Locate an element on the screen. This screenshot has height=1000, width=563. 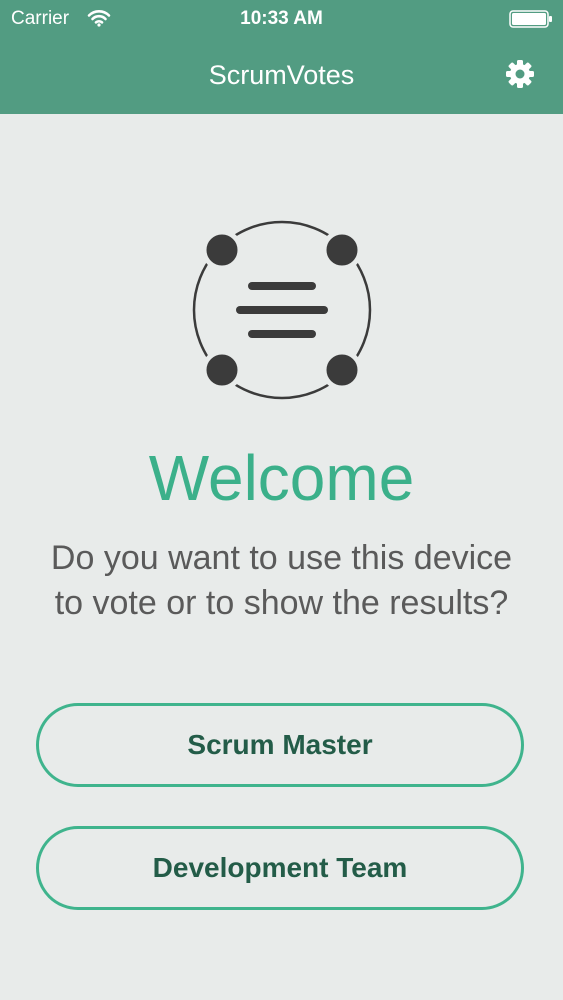
top-bar: Carrier 10:33 AM ScrumVotes is located at coordinates (281, 57).